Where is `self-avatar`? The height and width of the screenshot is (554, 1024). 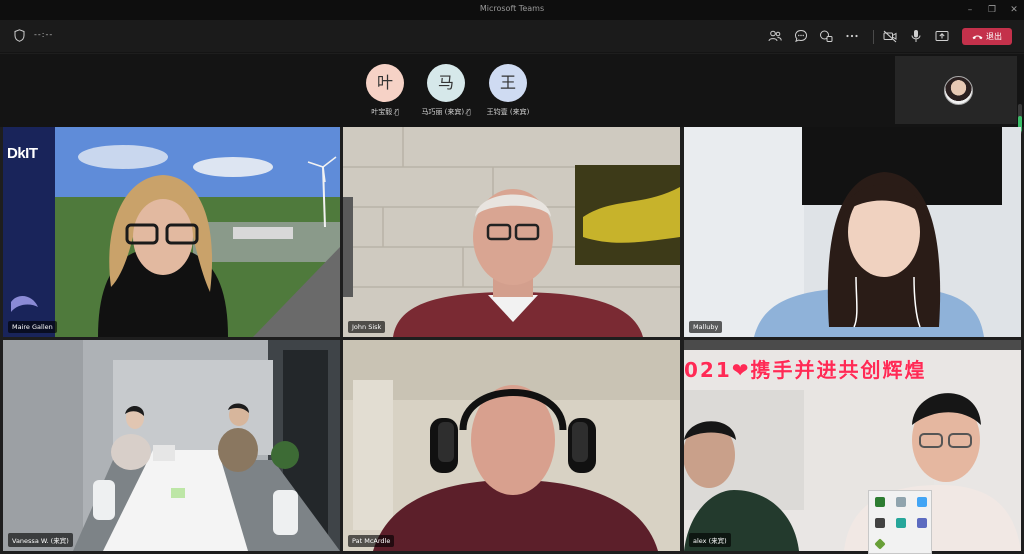
self-avatar is located at coordinates (958, 90).